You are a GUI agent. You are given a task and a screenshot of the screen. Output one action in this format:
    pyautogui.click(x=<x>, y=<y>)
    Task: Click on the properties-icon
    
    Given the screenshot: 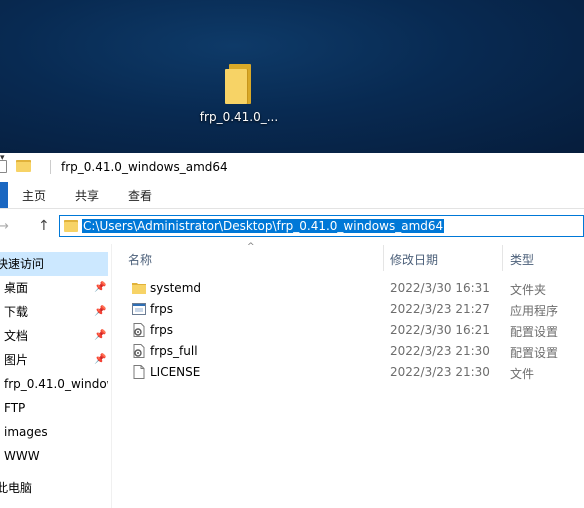 What is the action you would take?
    pyautogui.click(x=3, y=166)
    